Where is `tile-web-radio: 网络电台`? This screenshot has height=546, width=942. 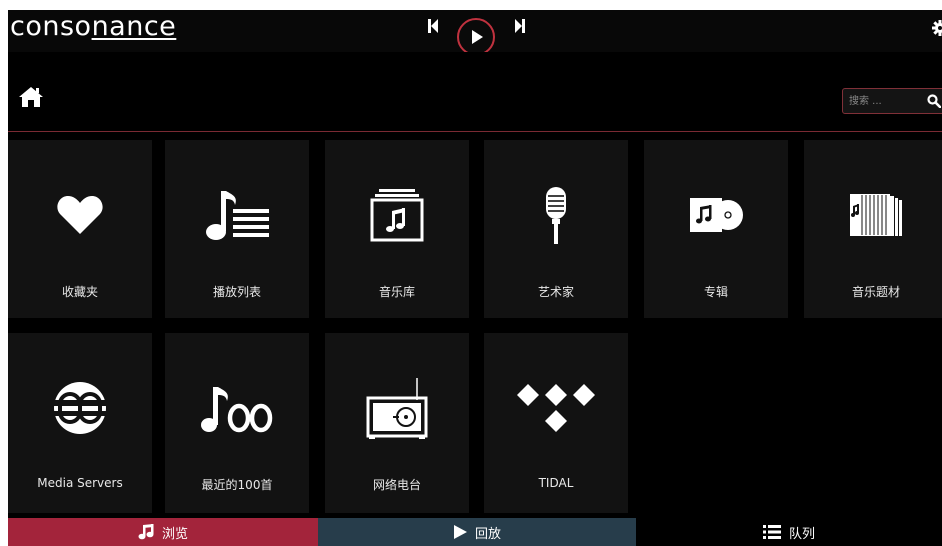
tile-web-radio: 网络电台 is located at coordinates (397, 423).